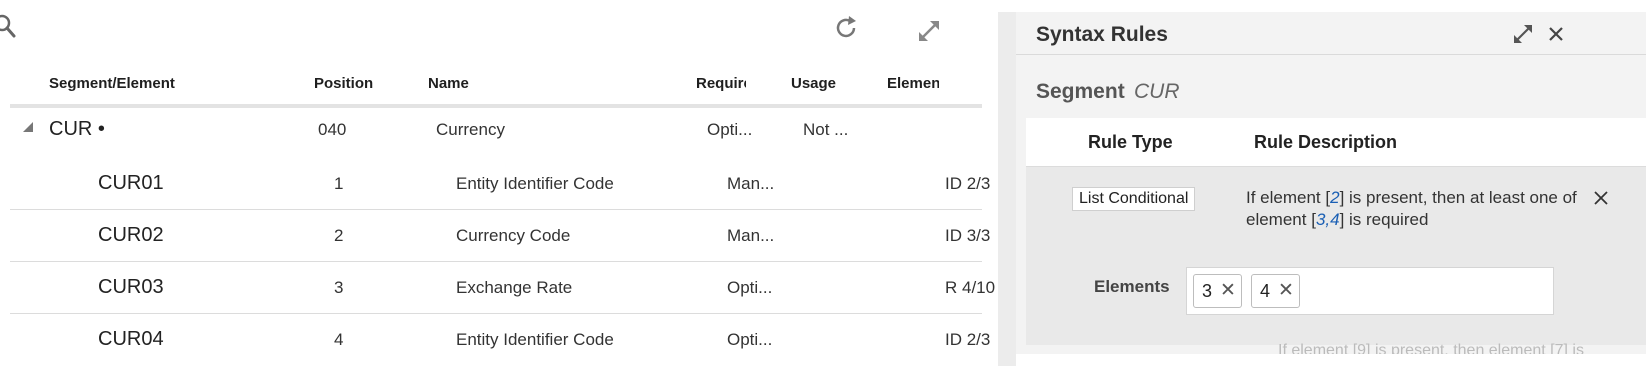  I want to click on search-icon, so click(11, 26).